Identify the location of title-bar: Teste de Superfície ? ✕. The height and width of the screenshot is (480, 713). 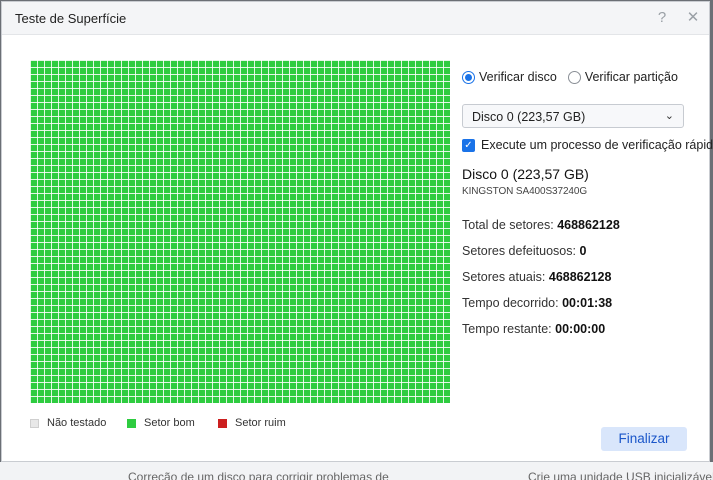
(355, 18).